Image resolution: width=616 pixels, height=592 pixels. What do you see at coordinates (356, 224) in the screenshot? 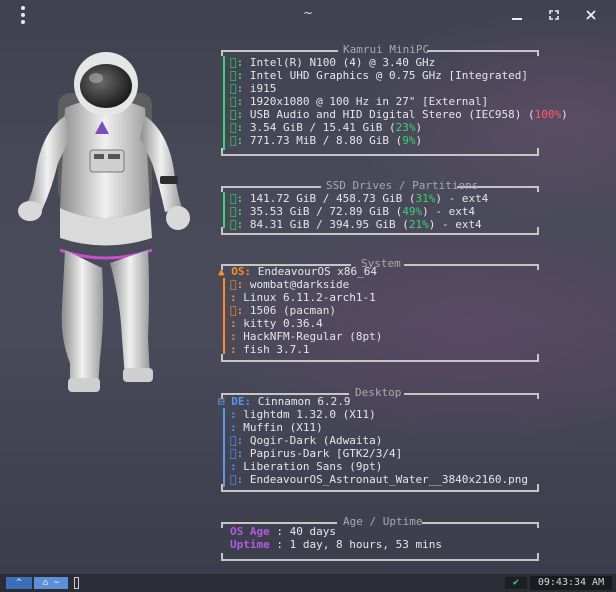
I see `drive-row: 󰋊: 84.31 GiB / 394.95 GiB (21%) - ext4` at bounding box center [356, 224].